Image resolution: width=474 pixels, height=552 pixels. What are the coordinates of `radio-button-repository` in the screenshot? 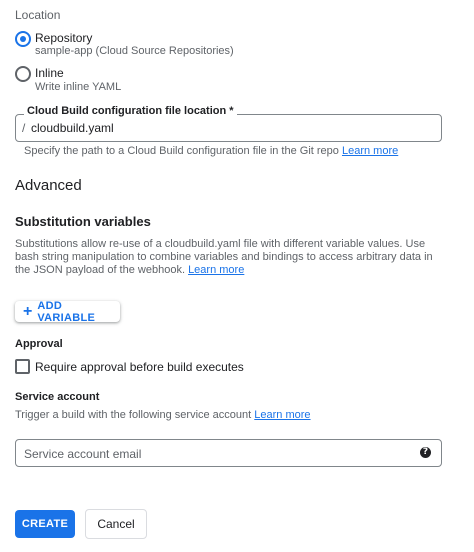 It's located at (23, 39).